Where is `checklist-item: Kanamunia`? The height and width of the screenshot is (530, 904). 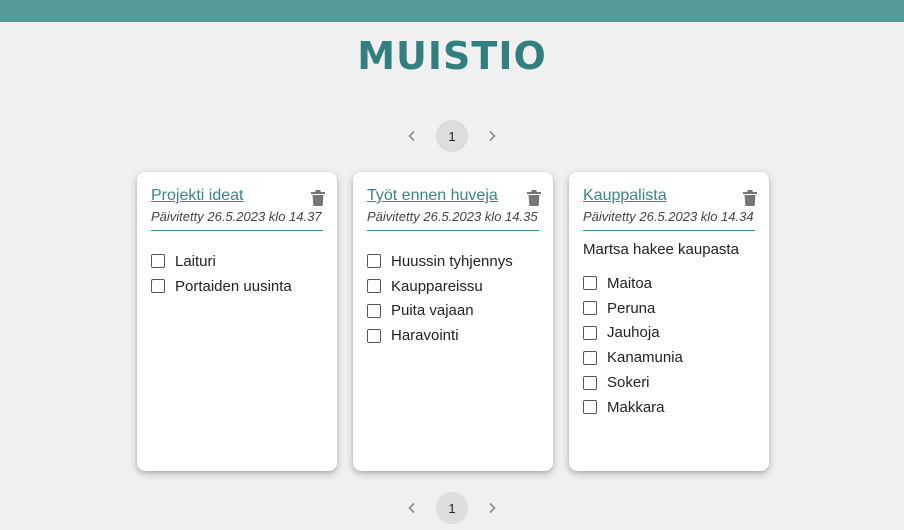
checklist-item: Kanamunia is located at coordinates (669, 357).